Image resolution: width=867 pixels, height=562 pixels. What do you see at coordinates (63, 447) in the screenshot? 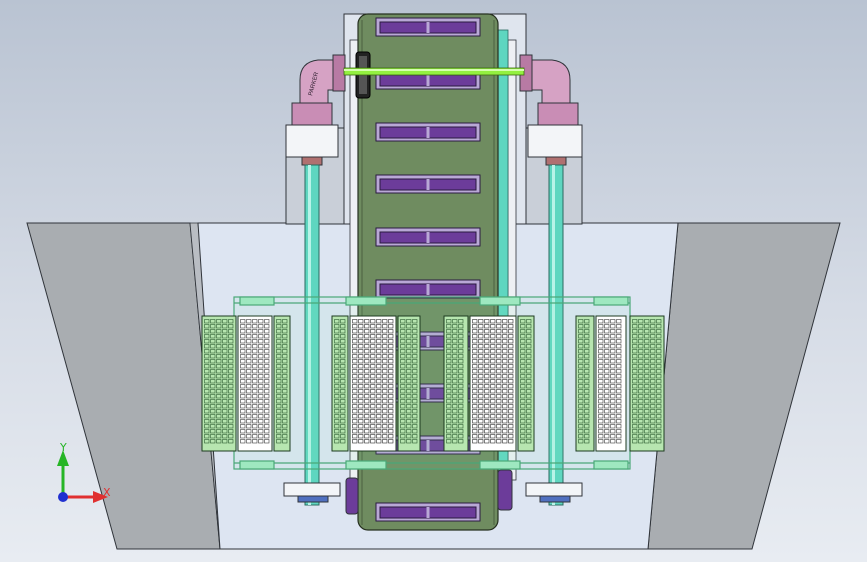
I see `y-axis-label: Y` at bounding box center [63, 447].